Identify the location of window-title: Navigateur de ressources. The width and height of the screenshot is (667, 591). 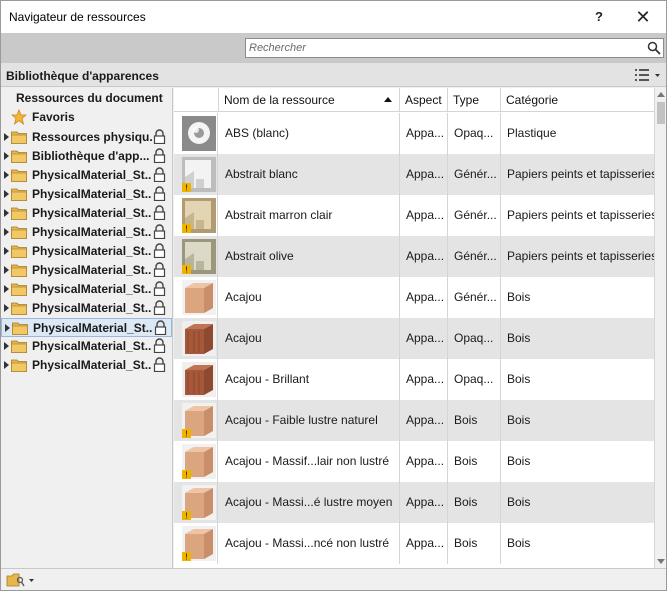
(77, 17).